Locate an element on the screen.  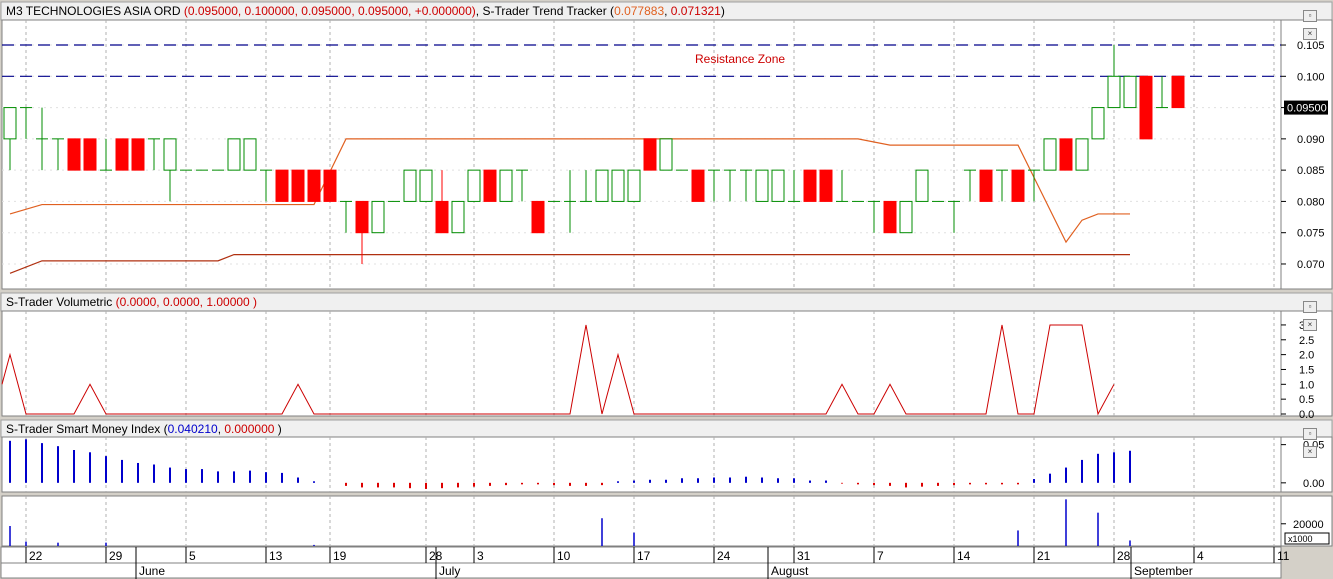
month-label: July is located at coordinates (449, 571).